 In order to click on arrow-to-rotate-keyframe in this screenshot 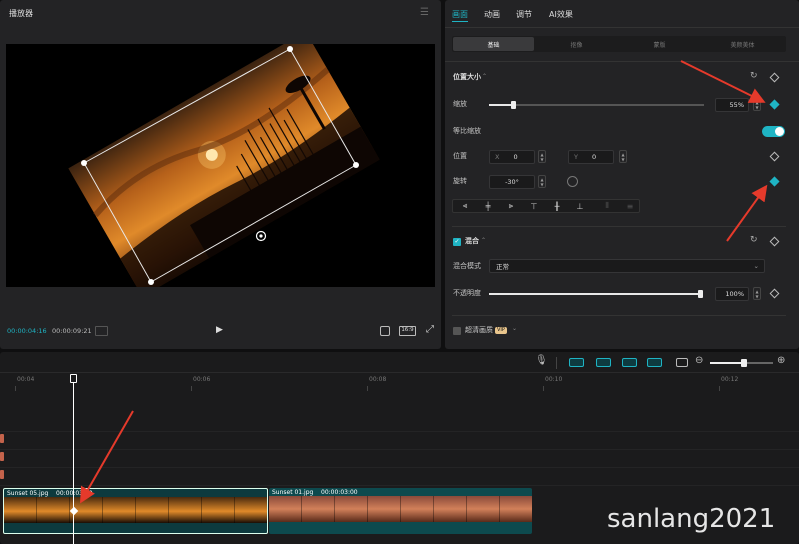, I will do `click(747, 213)`.